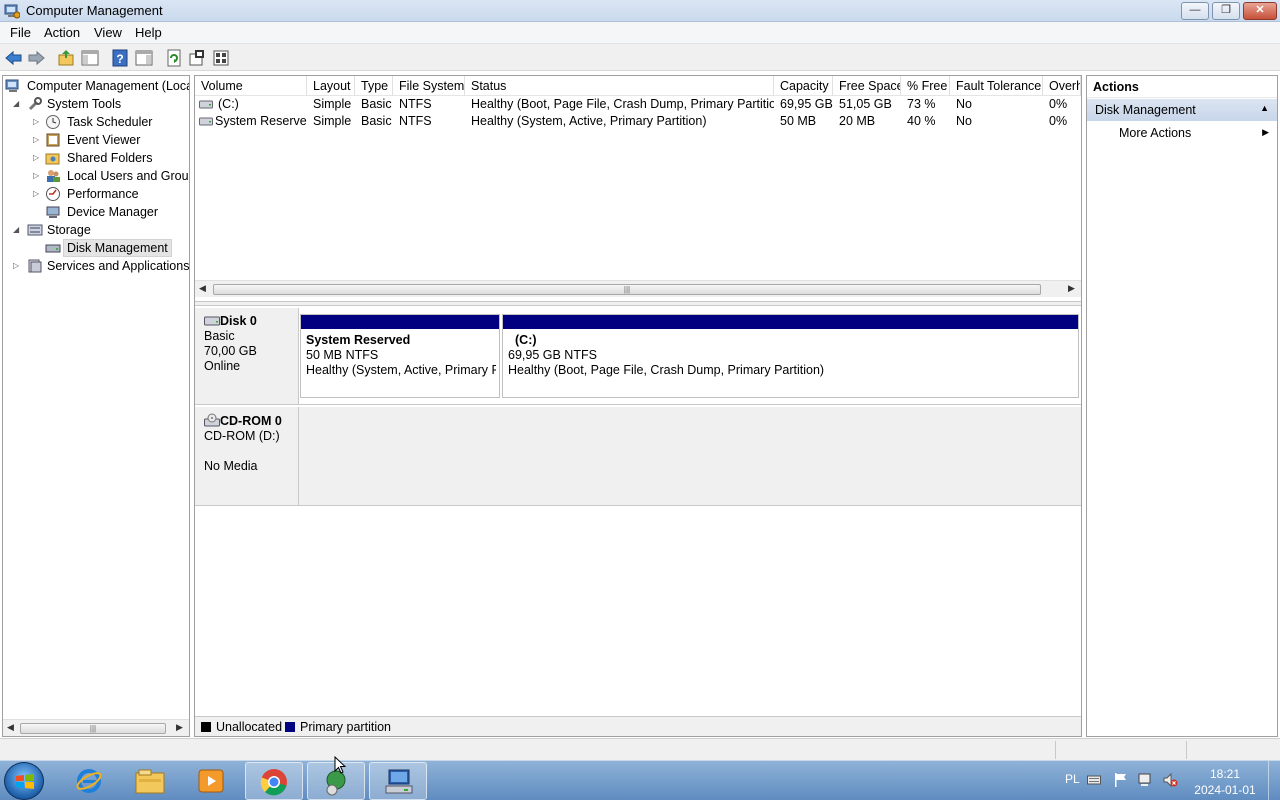 This screenshot has width=1280, height=800. I want to click on menu-view: View, so click(108, 32).